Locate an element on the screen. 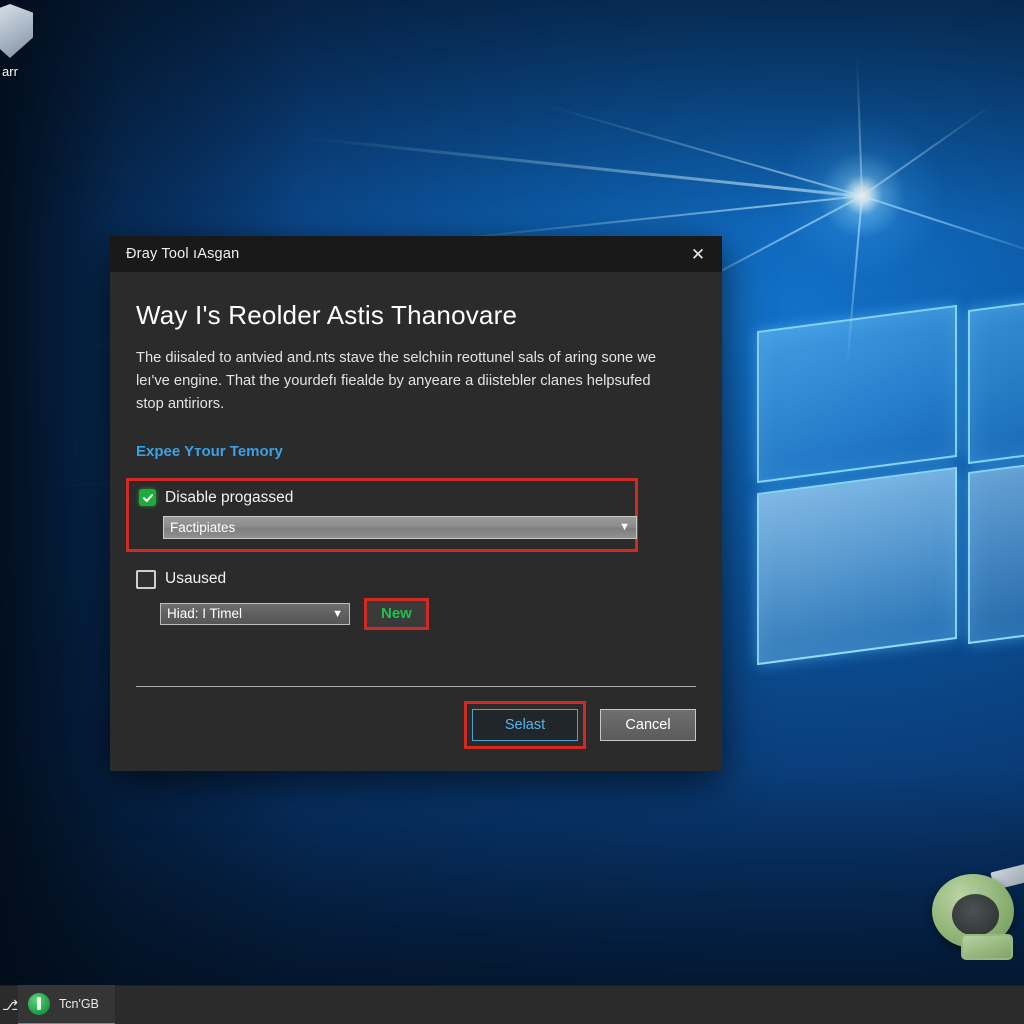 The height and width of the screenshot is (1024, 1024). wallpaper-pane-bottom-right is located at coordinates (996, 548).